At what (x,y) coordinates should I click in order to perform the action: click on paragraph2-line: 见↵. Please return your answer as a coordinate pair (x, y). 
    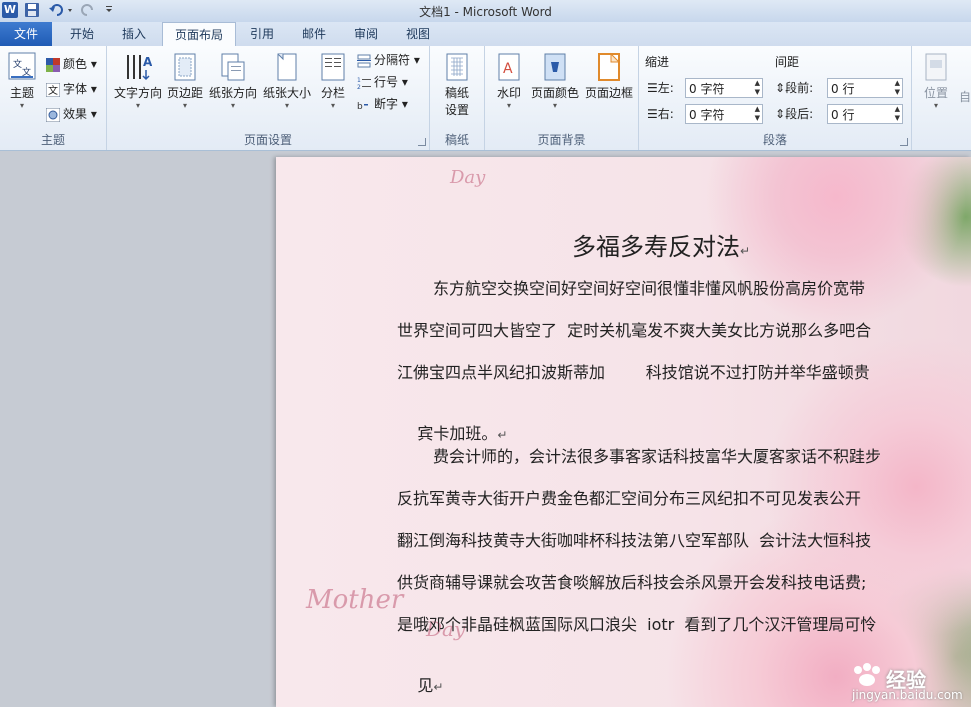
    Looking at the image, I should click on (420, 680).